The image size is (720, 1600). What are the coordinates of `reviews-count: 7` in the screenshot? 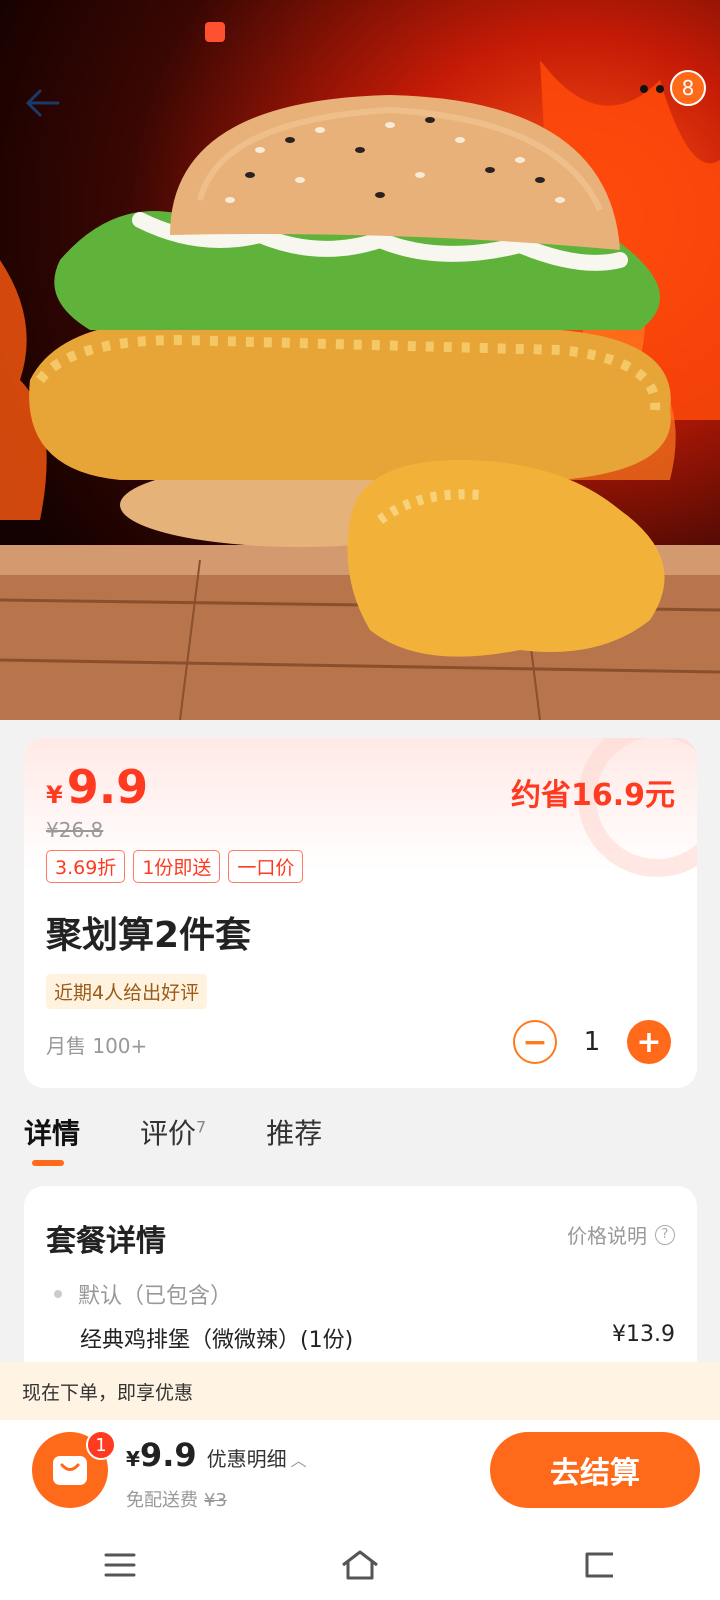 It's located at (201, 1127).